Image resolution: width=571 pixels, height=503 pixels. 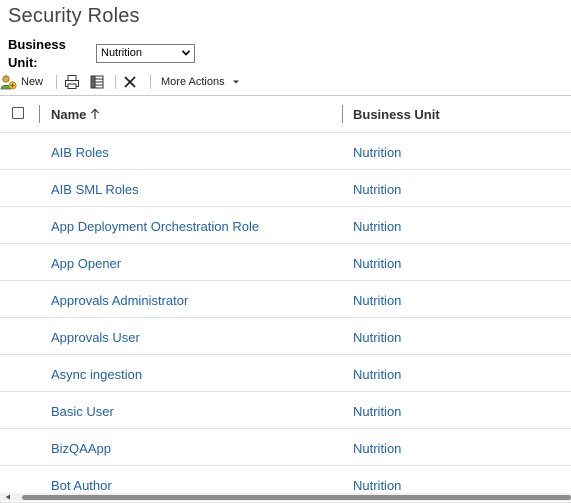 I want to click on delete-icon, so click(x=130, y=82).